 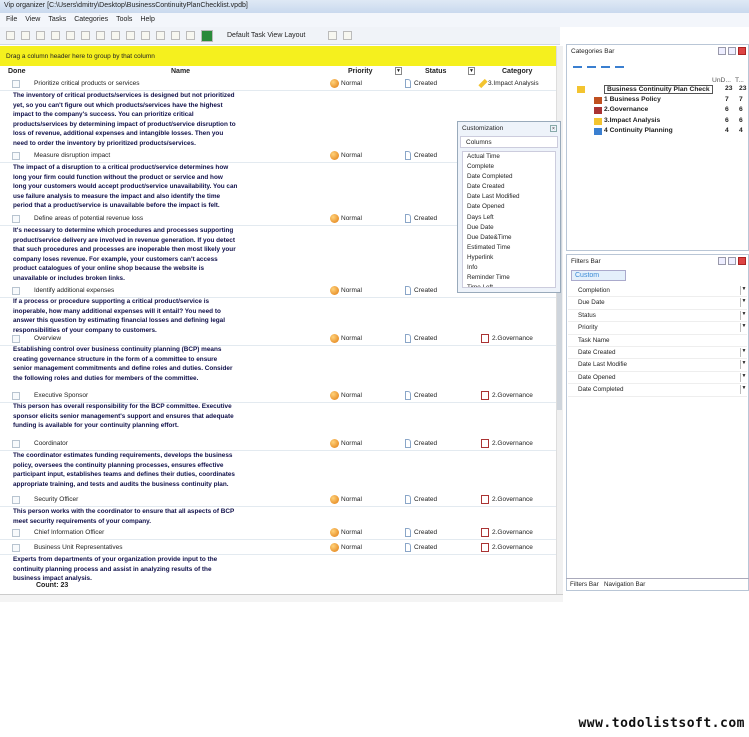 What do you see at coordinates (598, 275) in the screenshot?
I see `filter-preset-select: Custom` at bounding box center [598, 275].